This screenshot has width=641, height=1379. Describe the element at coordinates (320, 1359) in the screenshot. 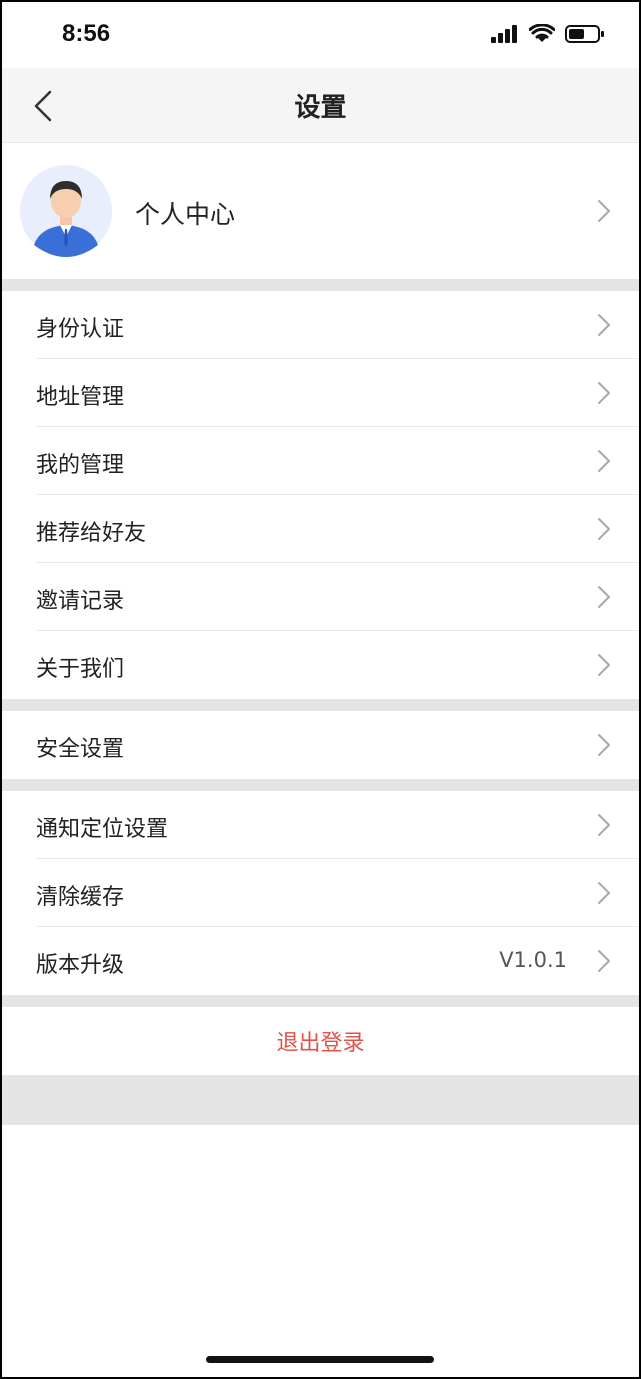

I see `home-indicator` at that location.